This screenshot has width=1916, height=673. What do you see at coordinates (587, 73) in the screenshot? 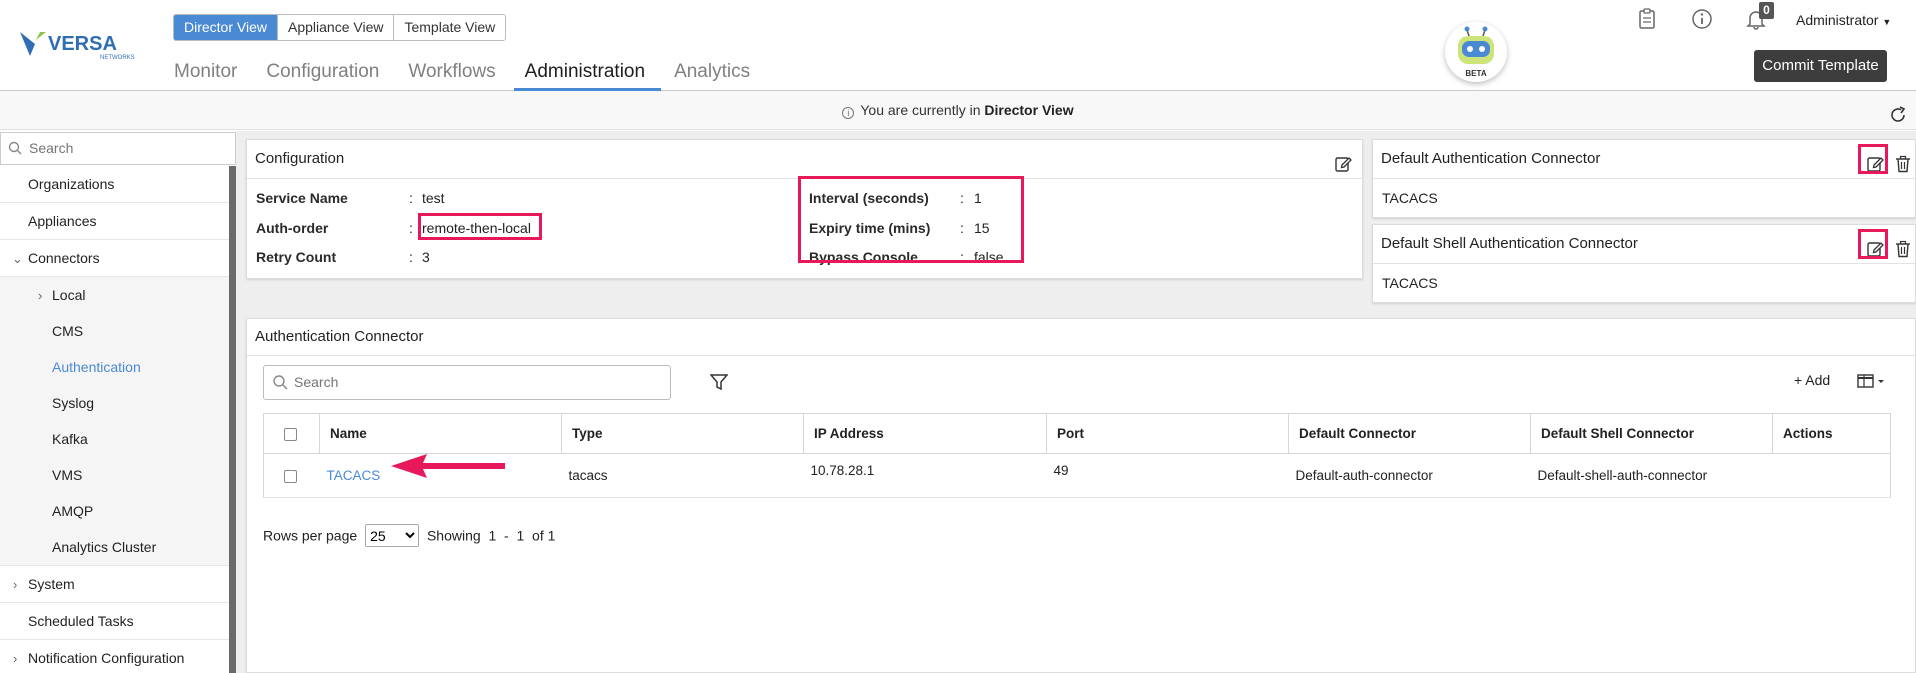
I see `tab-administration: Administration` at bounding box center [587, 73].